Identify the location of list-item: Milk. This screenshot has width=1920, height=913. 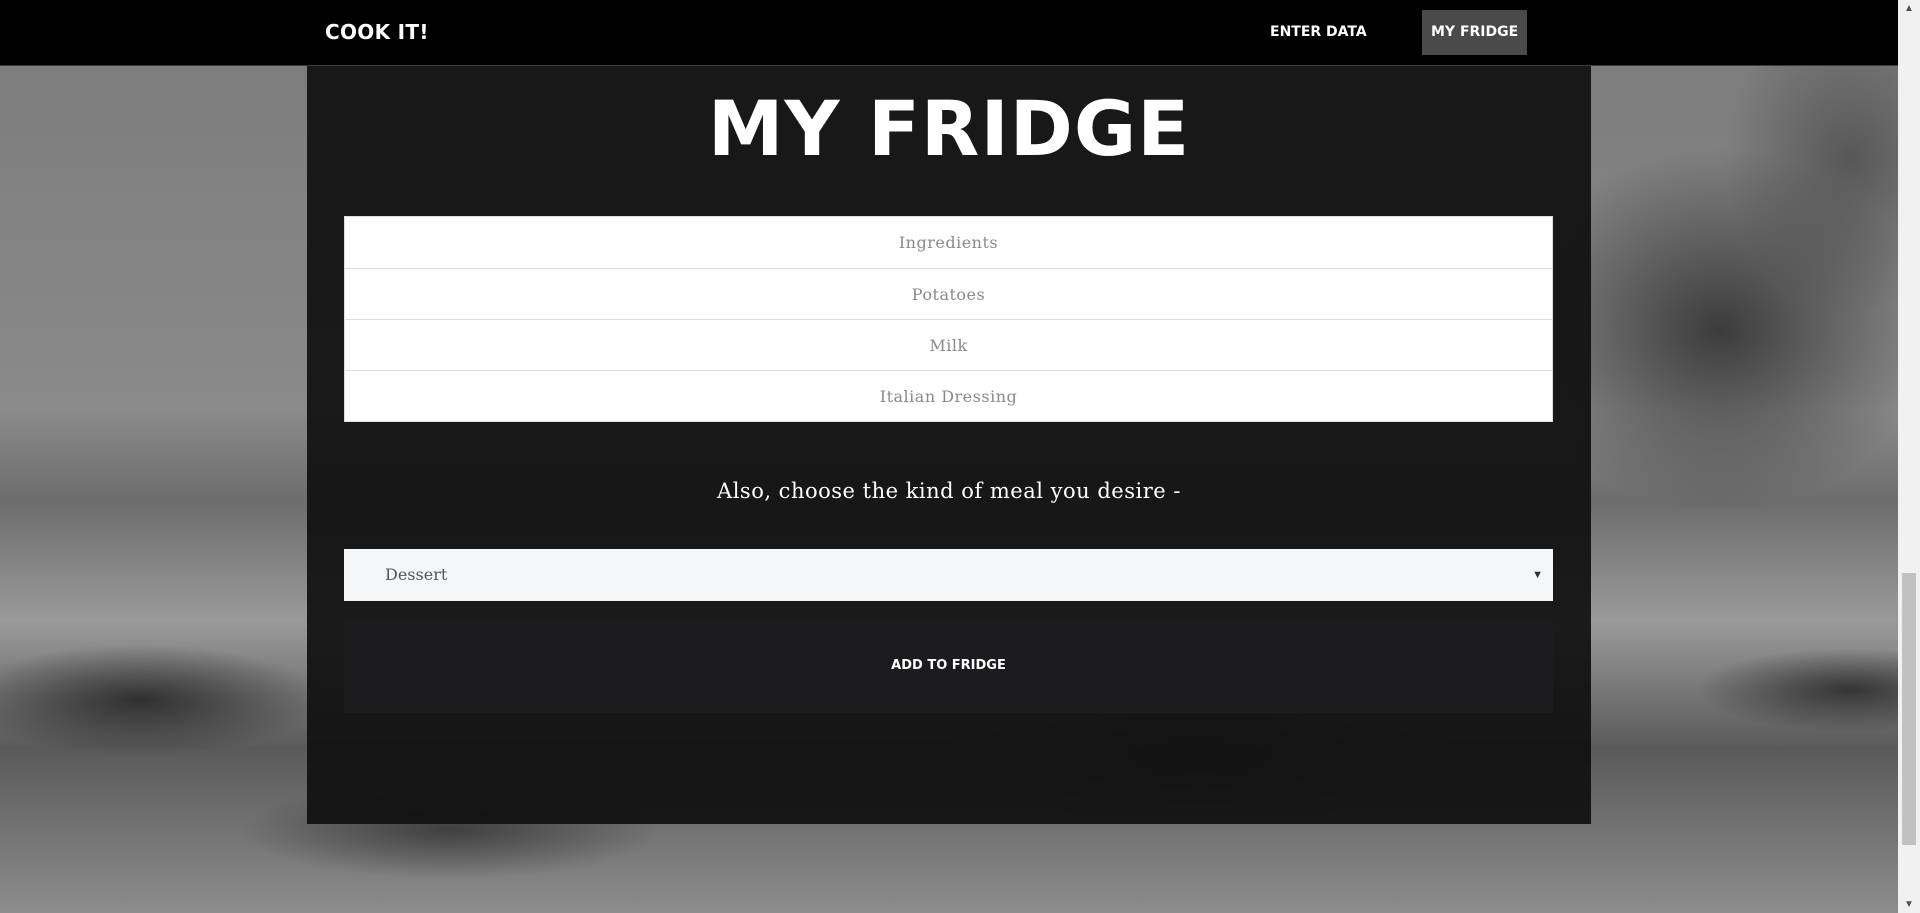
(948, 344).